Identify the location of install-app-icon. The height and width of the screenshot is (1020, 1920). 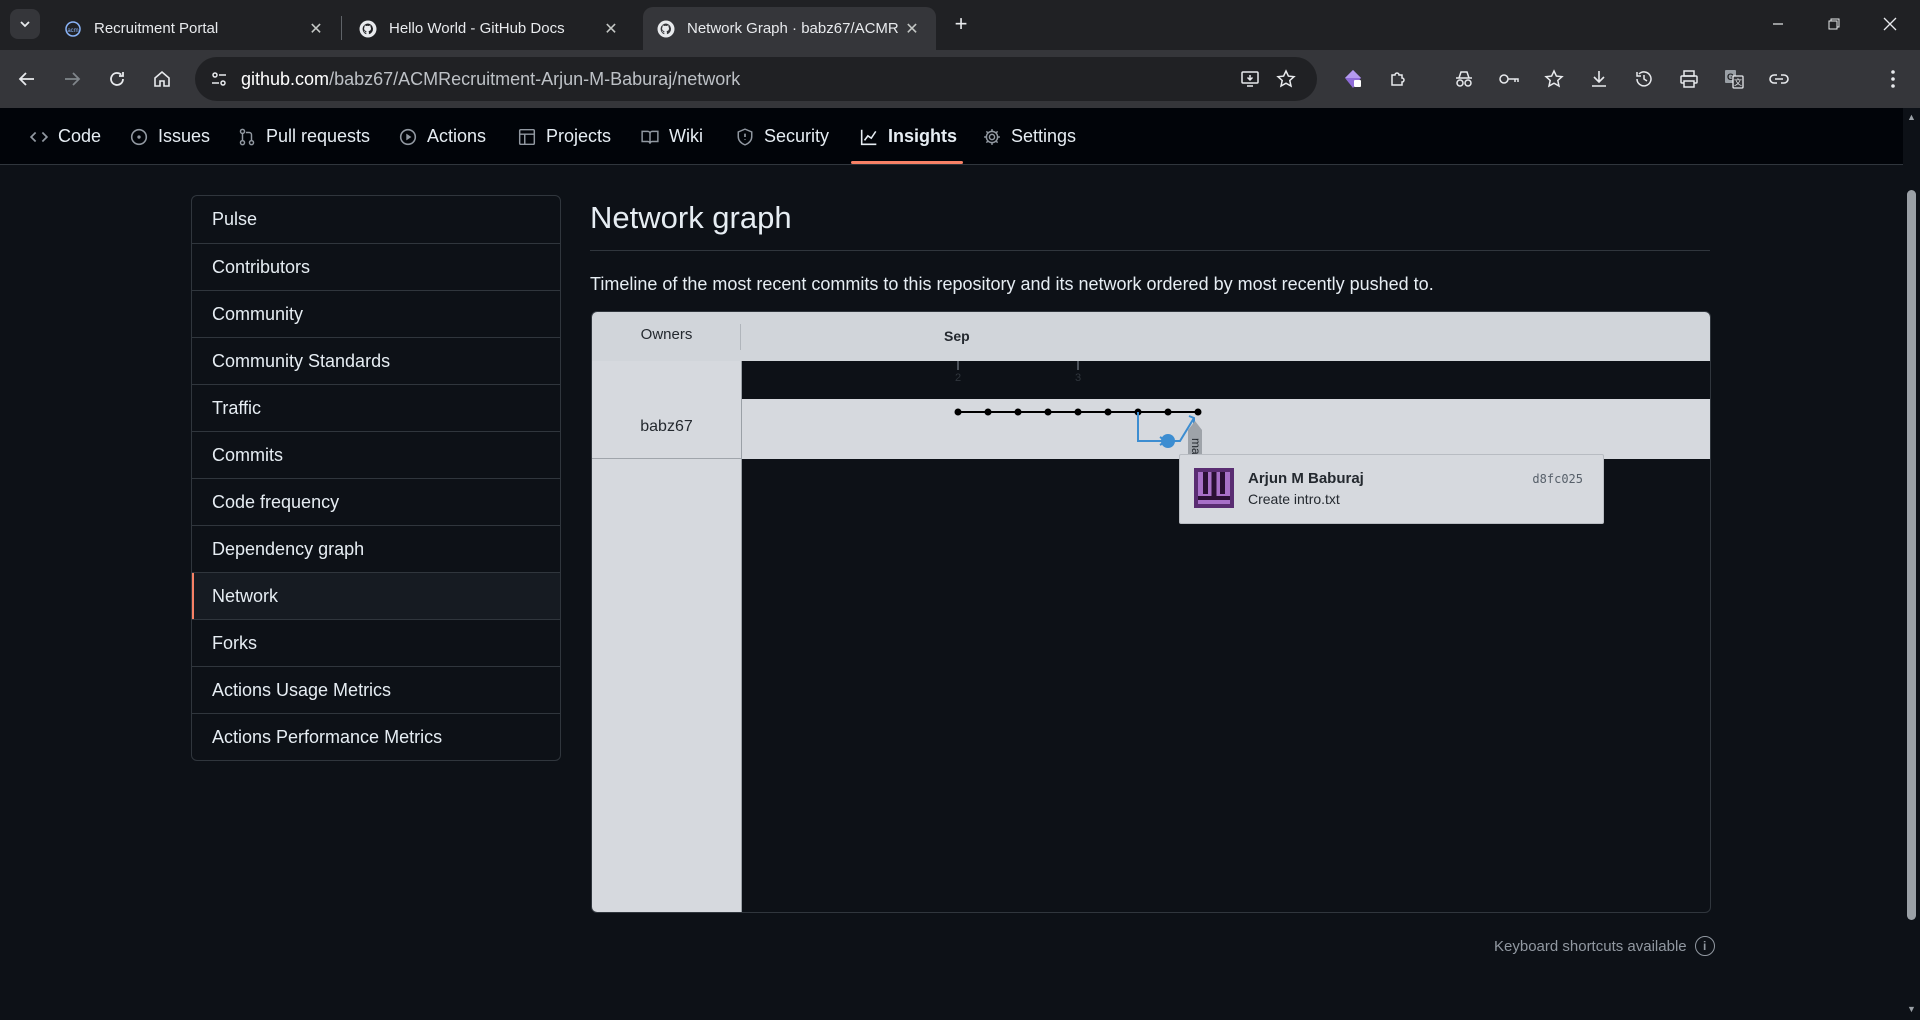
(1250, 79).